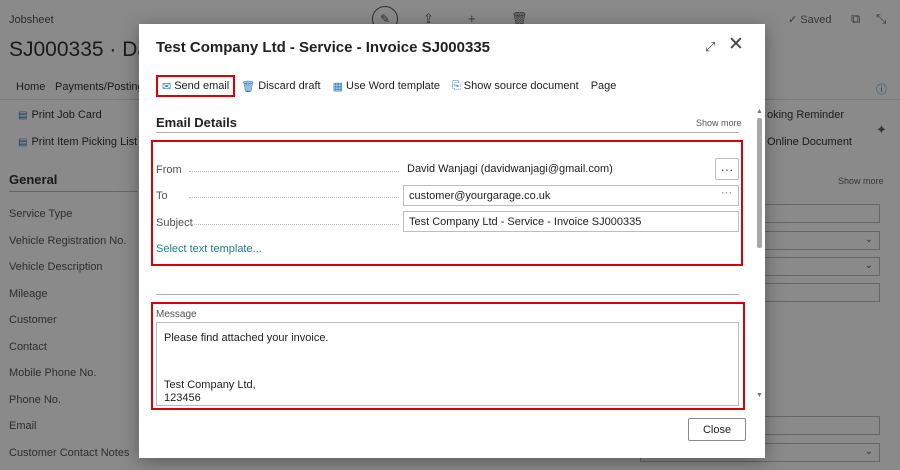  I want to click on show-source-document-button: ⎘ Show source document, so click(515, 86).